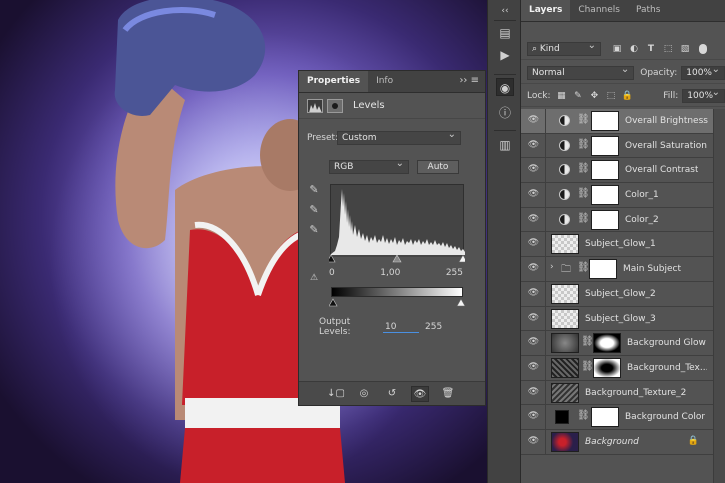 This screenshot has height=483, width=725. I want to click on tab-channels: Channels, so click(599, 10).